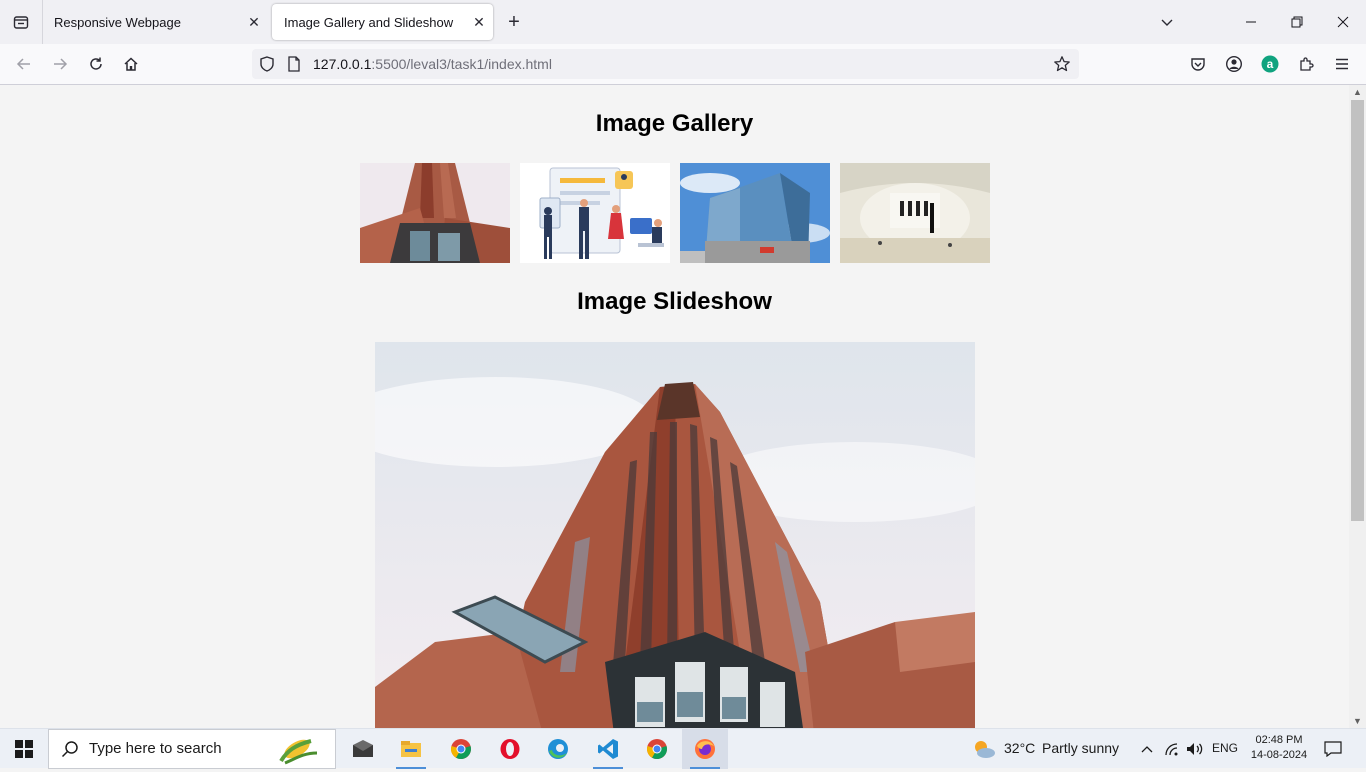 Image resolution: width=1366 pixels, height=772 pixels. Describe the element at coordinates (674, 301) in the screenshot. I see `slideshow-heading: Image Slideshow` at that location.